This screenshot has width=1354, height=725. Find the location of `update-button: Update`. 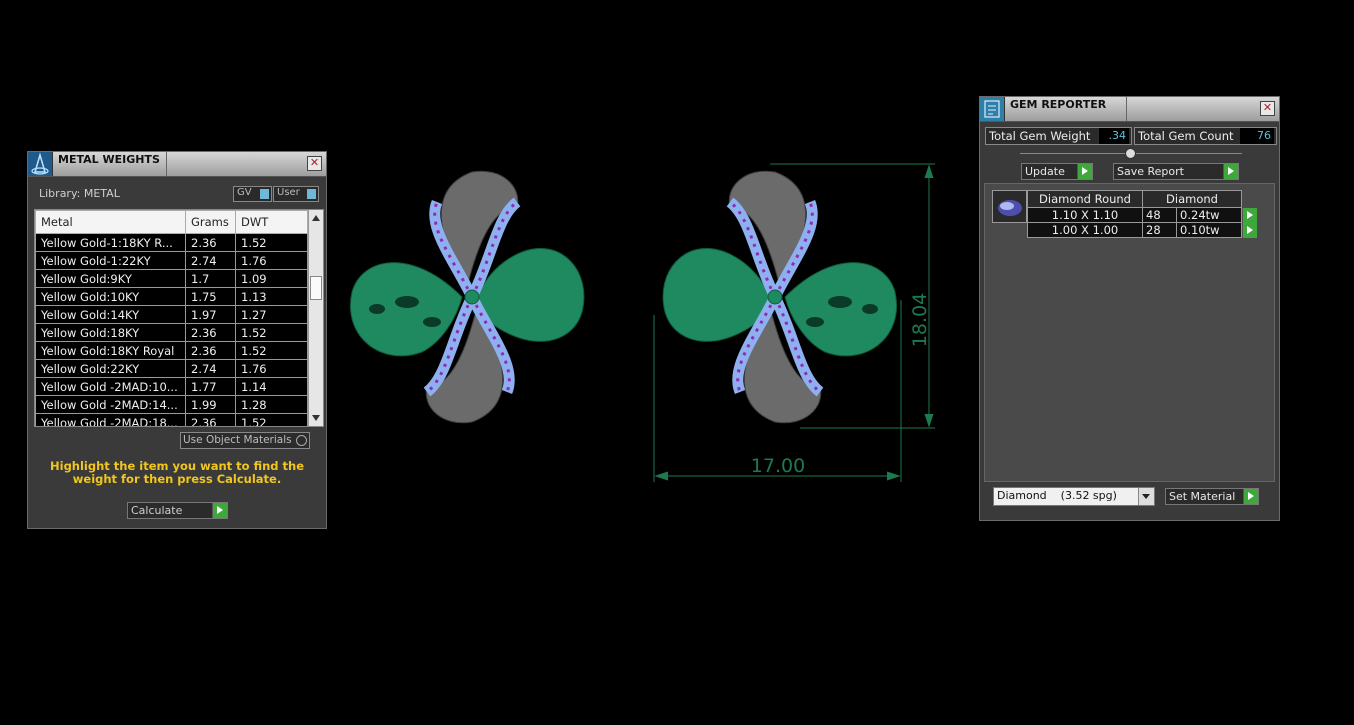

update-button: Update is located at coordinates (1057, 171).